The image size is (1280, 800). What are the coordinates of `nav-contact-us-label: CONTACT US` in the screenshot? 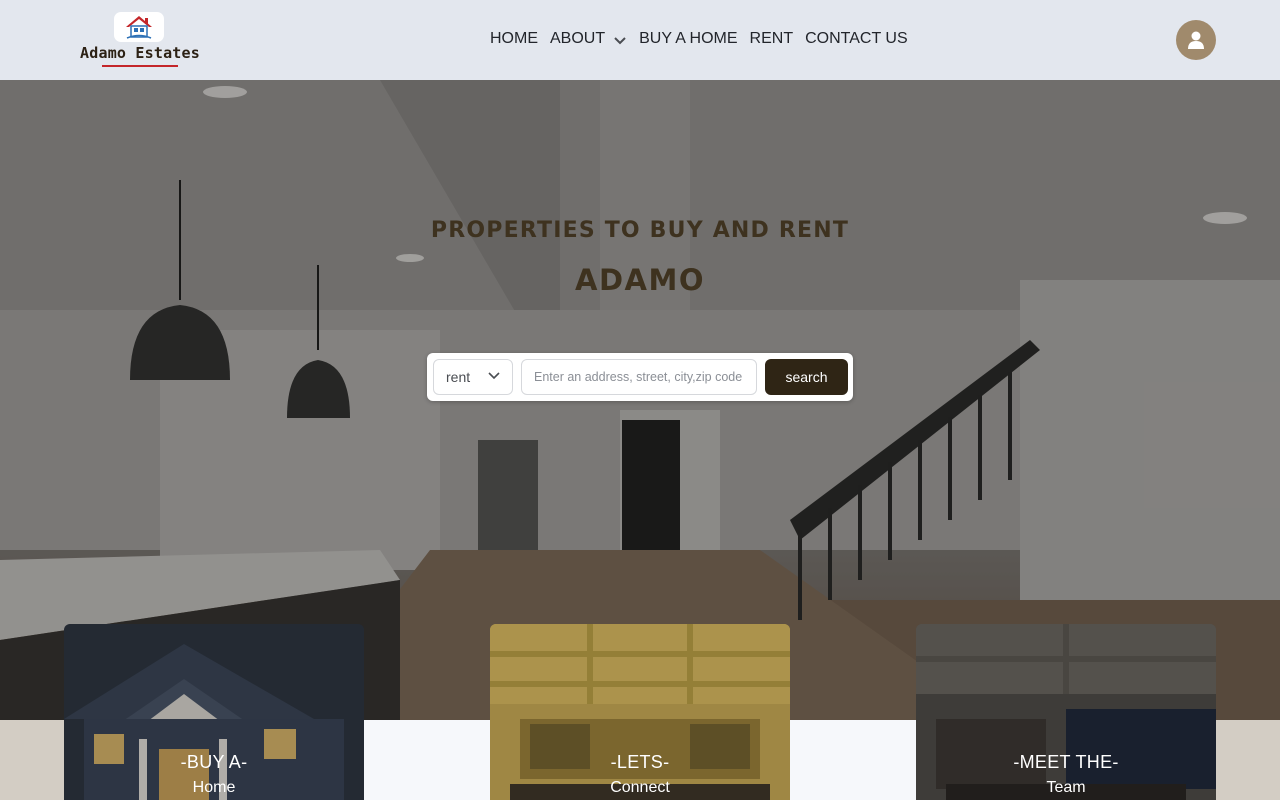 It's located at (856, 38).